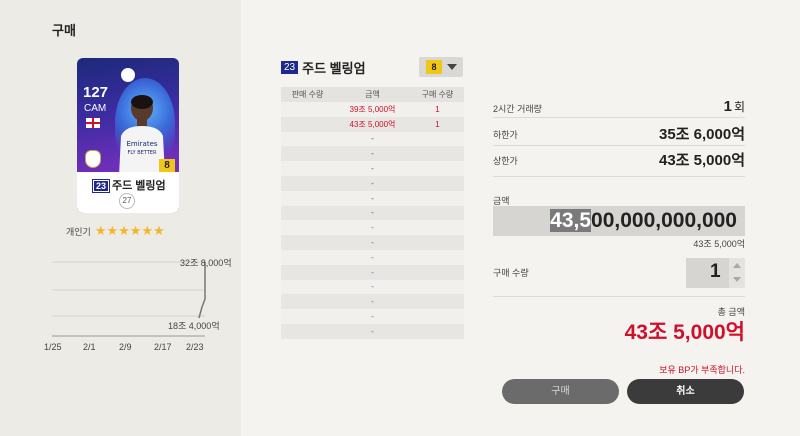 This screenshot has height=436, width=800. Describe the element at coordinates (128, 185) in the screenshot. I see `card-name: 23 주드 벨링엄` at that location.